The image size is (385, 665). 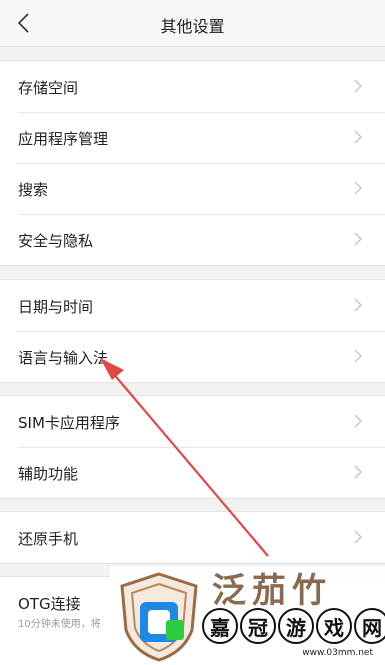 What do you see at coordinates (192, 421) in the screenshot?
I see `settings-item-sim-apps: SIM卡应用程序` at bounding box center [192, 421].